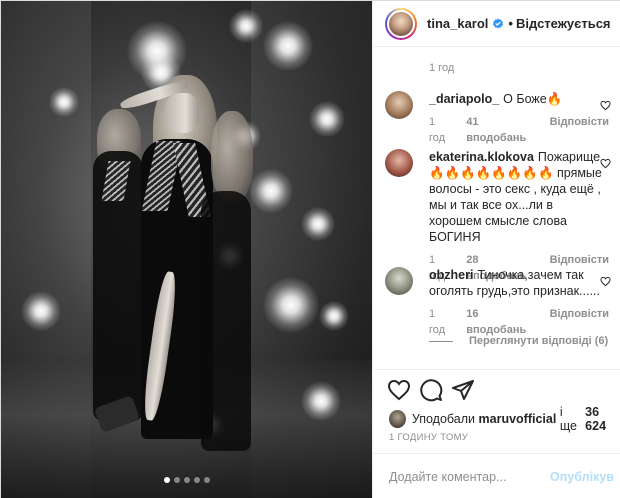 The width and height of the screenshot is (620, 498). Describe the element at coordinates (496, 388) in the screenshot. I see `post-actions` at that location.